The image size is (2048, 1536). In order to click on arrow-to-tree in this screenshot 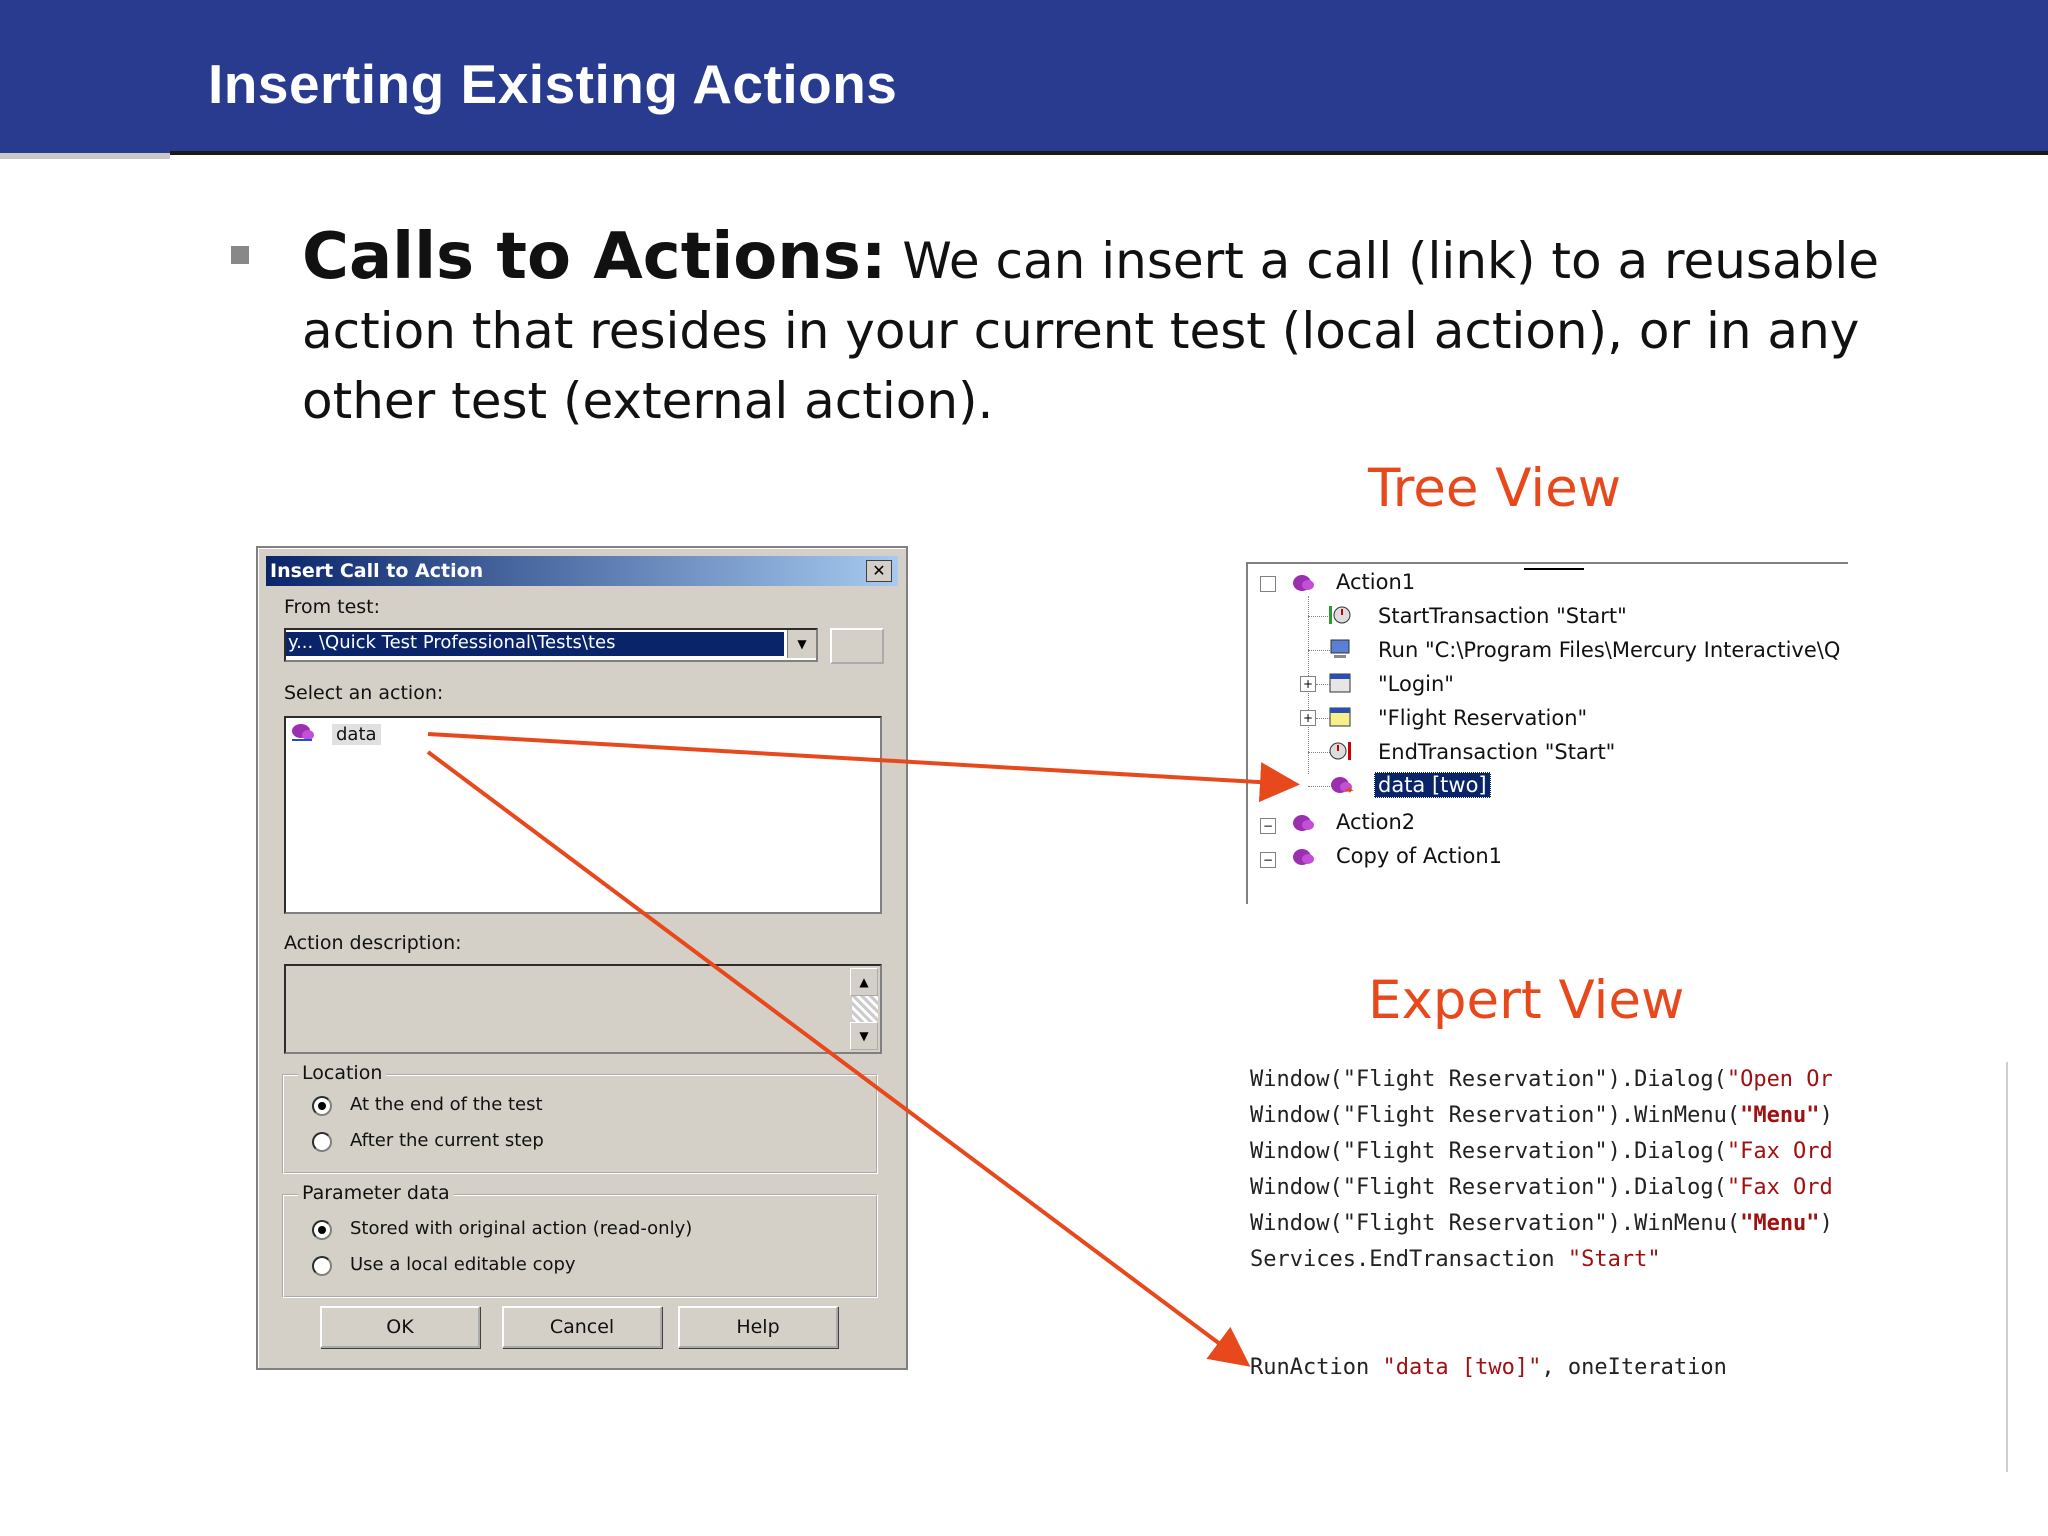, I will do `click(863, 767)`.